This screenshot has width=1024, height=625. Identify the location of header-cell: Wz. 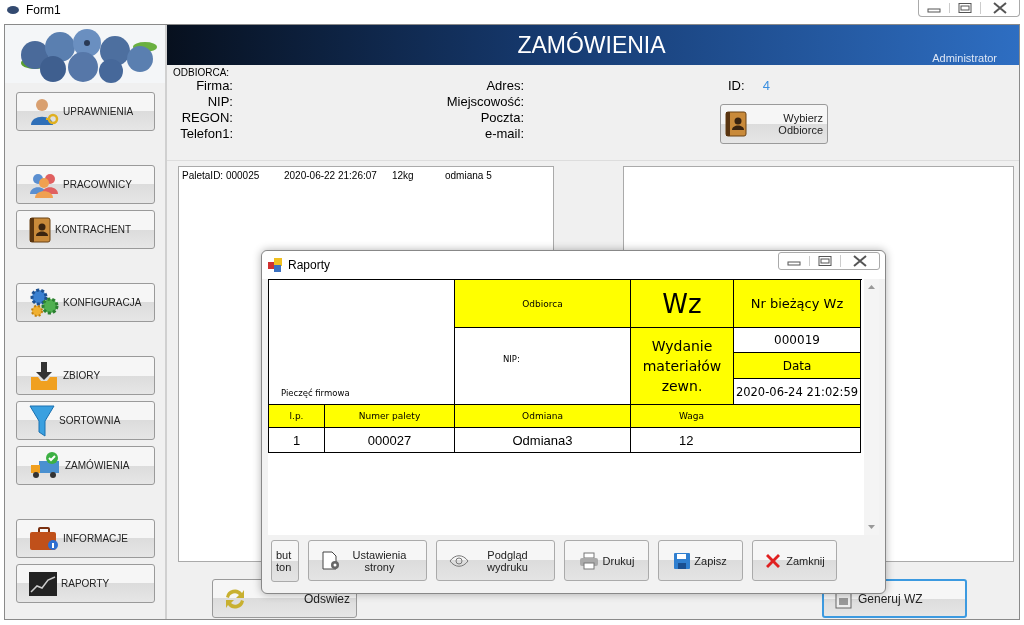
(682, 304).